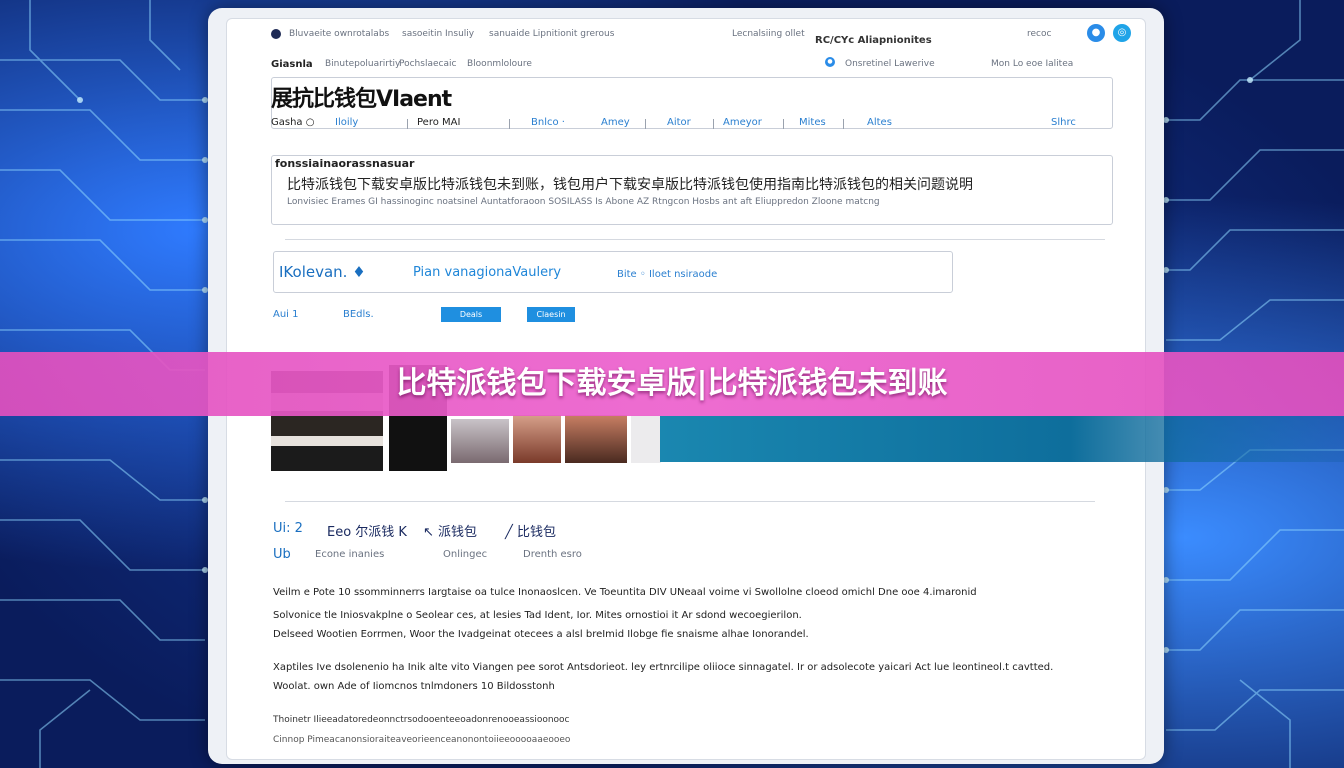  I want to click on banner-title: 比特派钱包下载安卓版|比特派钱包未到账, so click(672, 383).